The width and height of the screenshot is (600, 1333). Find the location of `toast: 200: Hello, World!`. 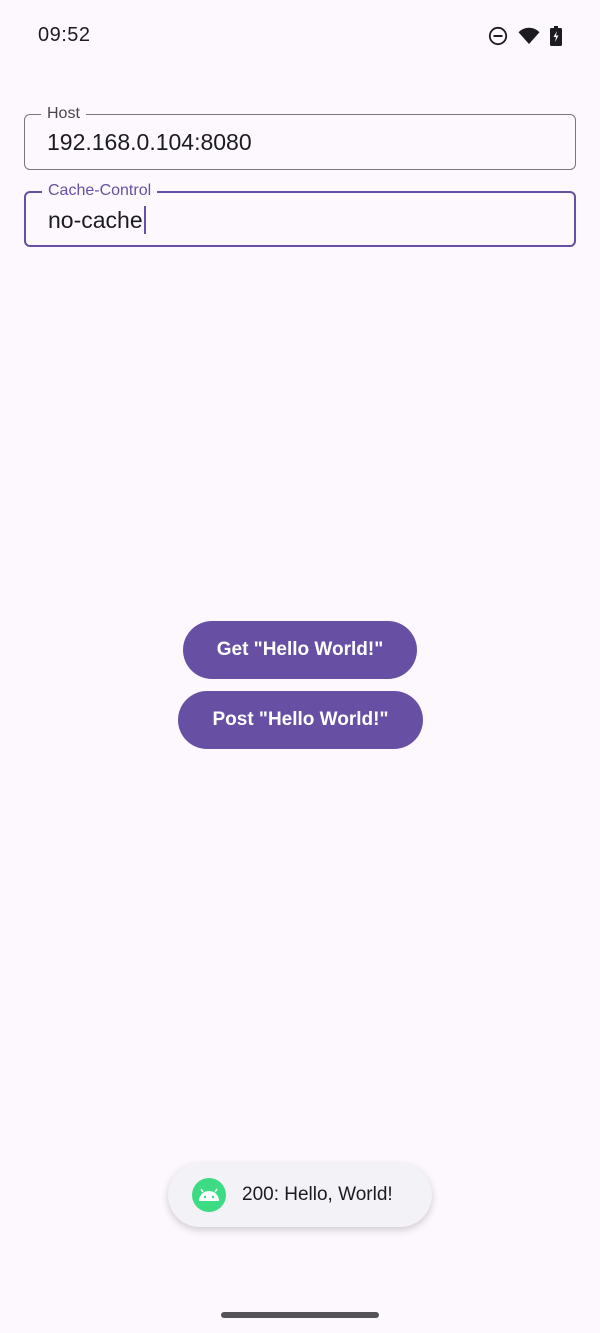

toast: 200: Hello, World! is located at coordinates (300, 1195).